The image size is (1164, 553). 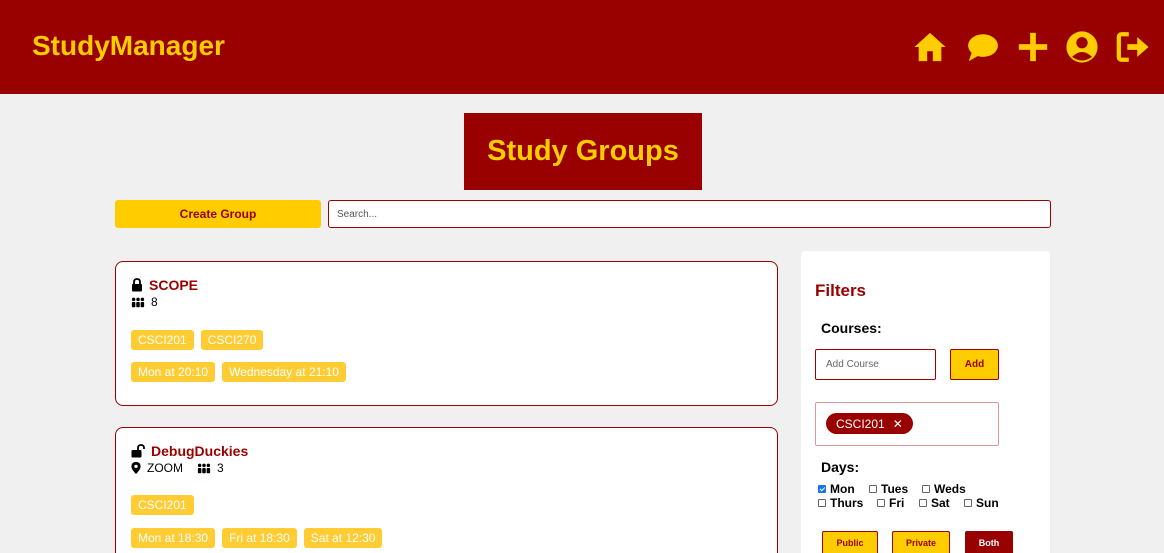 What do you see at coordinates (989, 542) in the screenshot?
I see `both-filter-button: Both` at bounding box center [989, 542].